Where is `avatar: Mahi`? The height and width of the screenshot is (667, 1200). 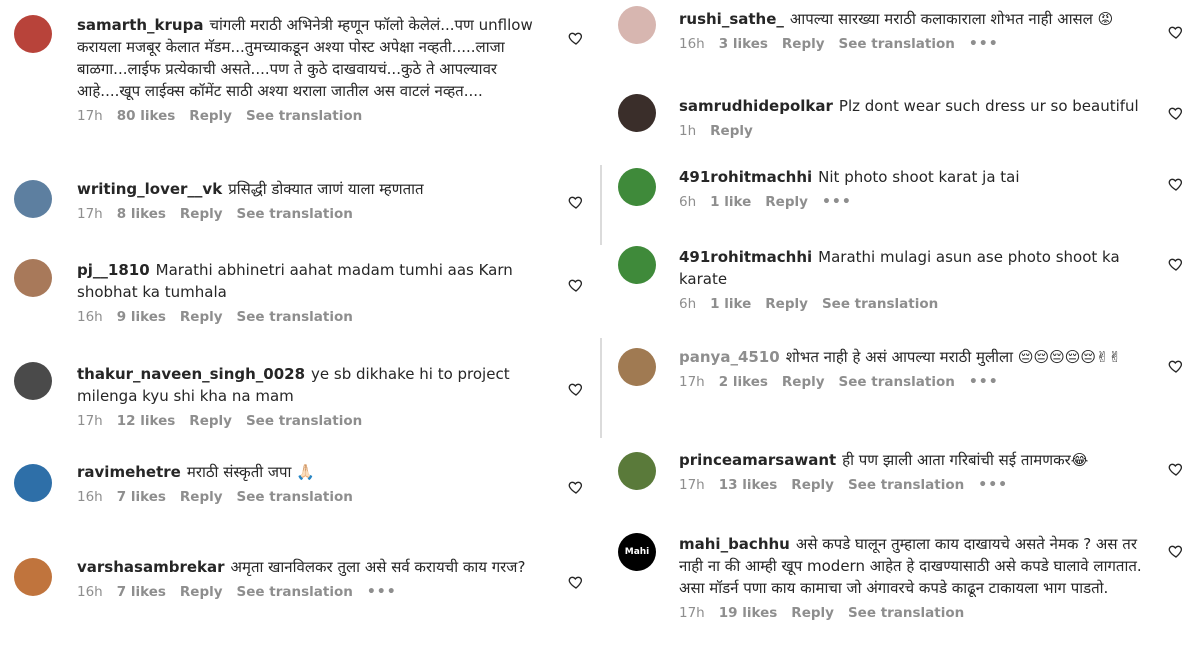 avatar: Mahi is located at coordinates (637, 552).